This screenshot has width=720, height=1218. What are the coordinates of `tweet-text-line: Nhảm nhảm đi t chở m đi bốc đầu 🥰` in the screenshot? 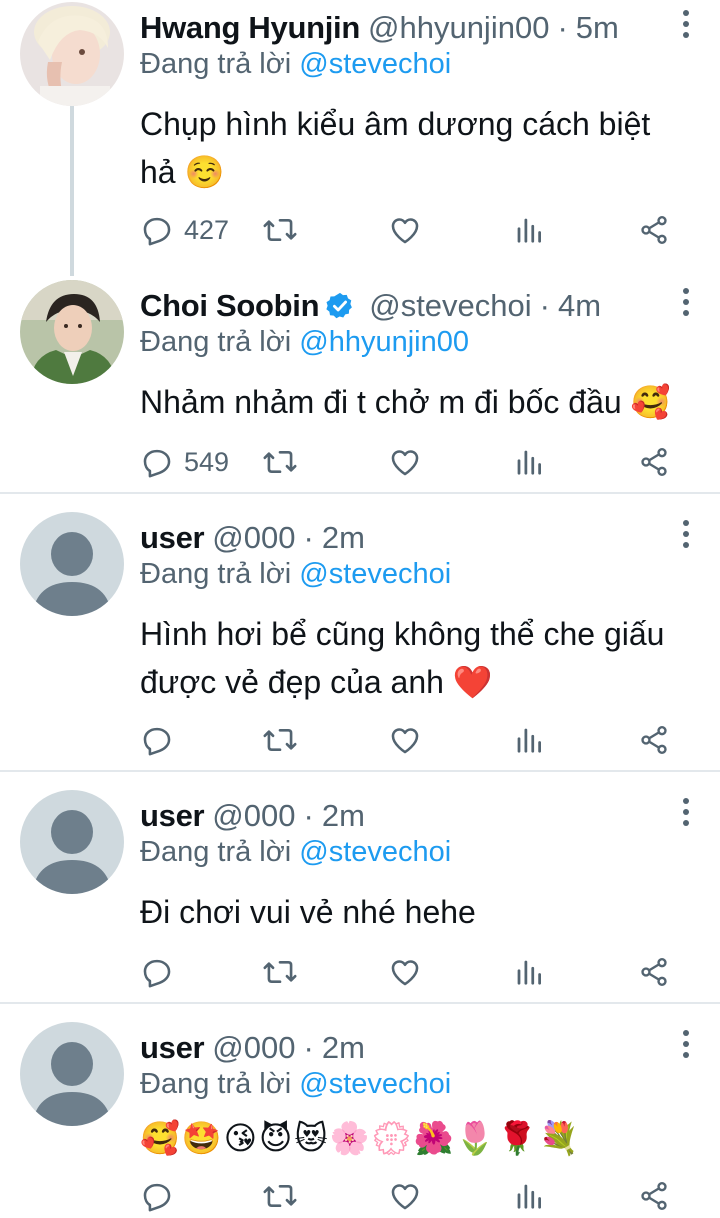 It's located at (405, 402).